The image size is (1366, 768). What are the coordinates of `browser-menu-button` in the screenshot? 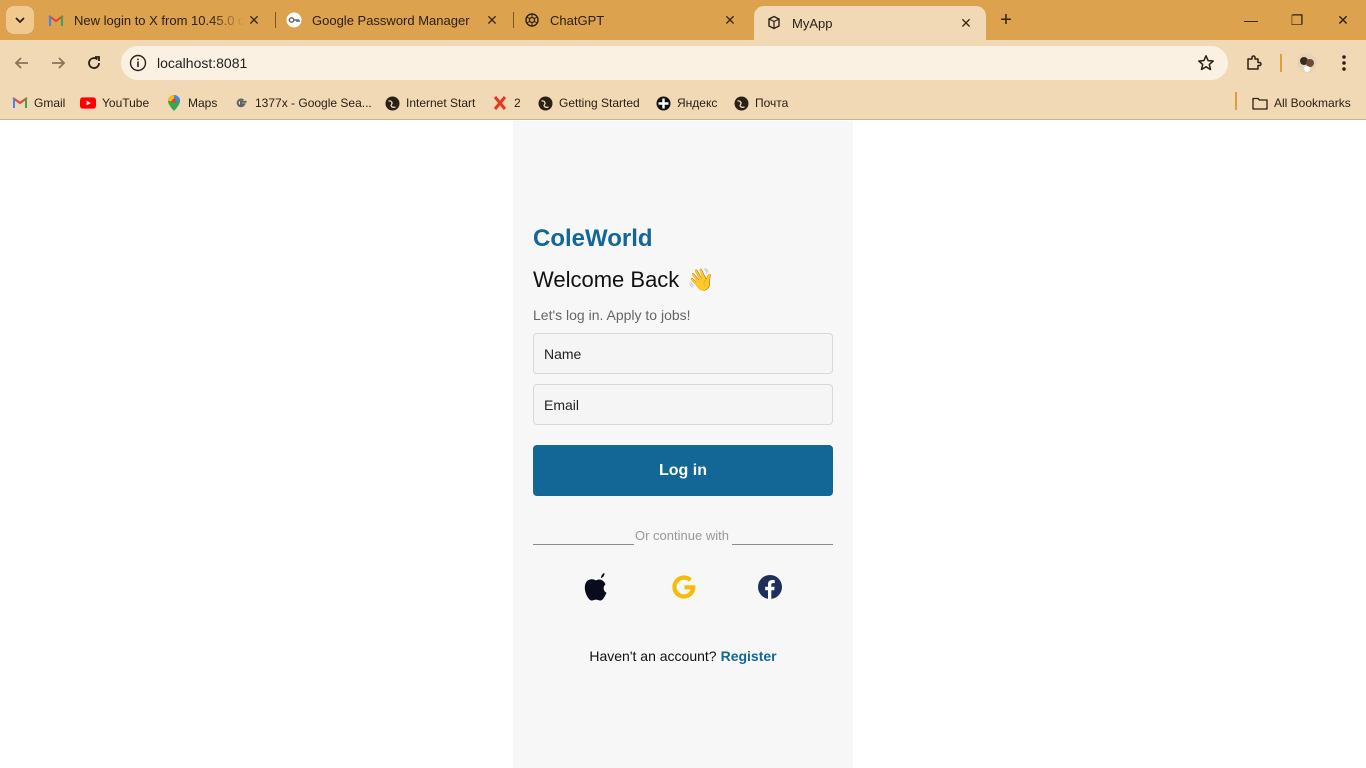 It's located at (1344, 63).